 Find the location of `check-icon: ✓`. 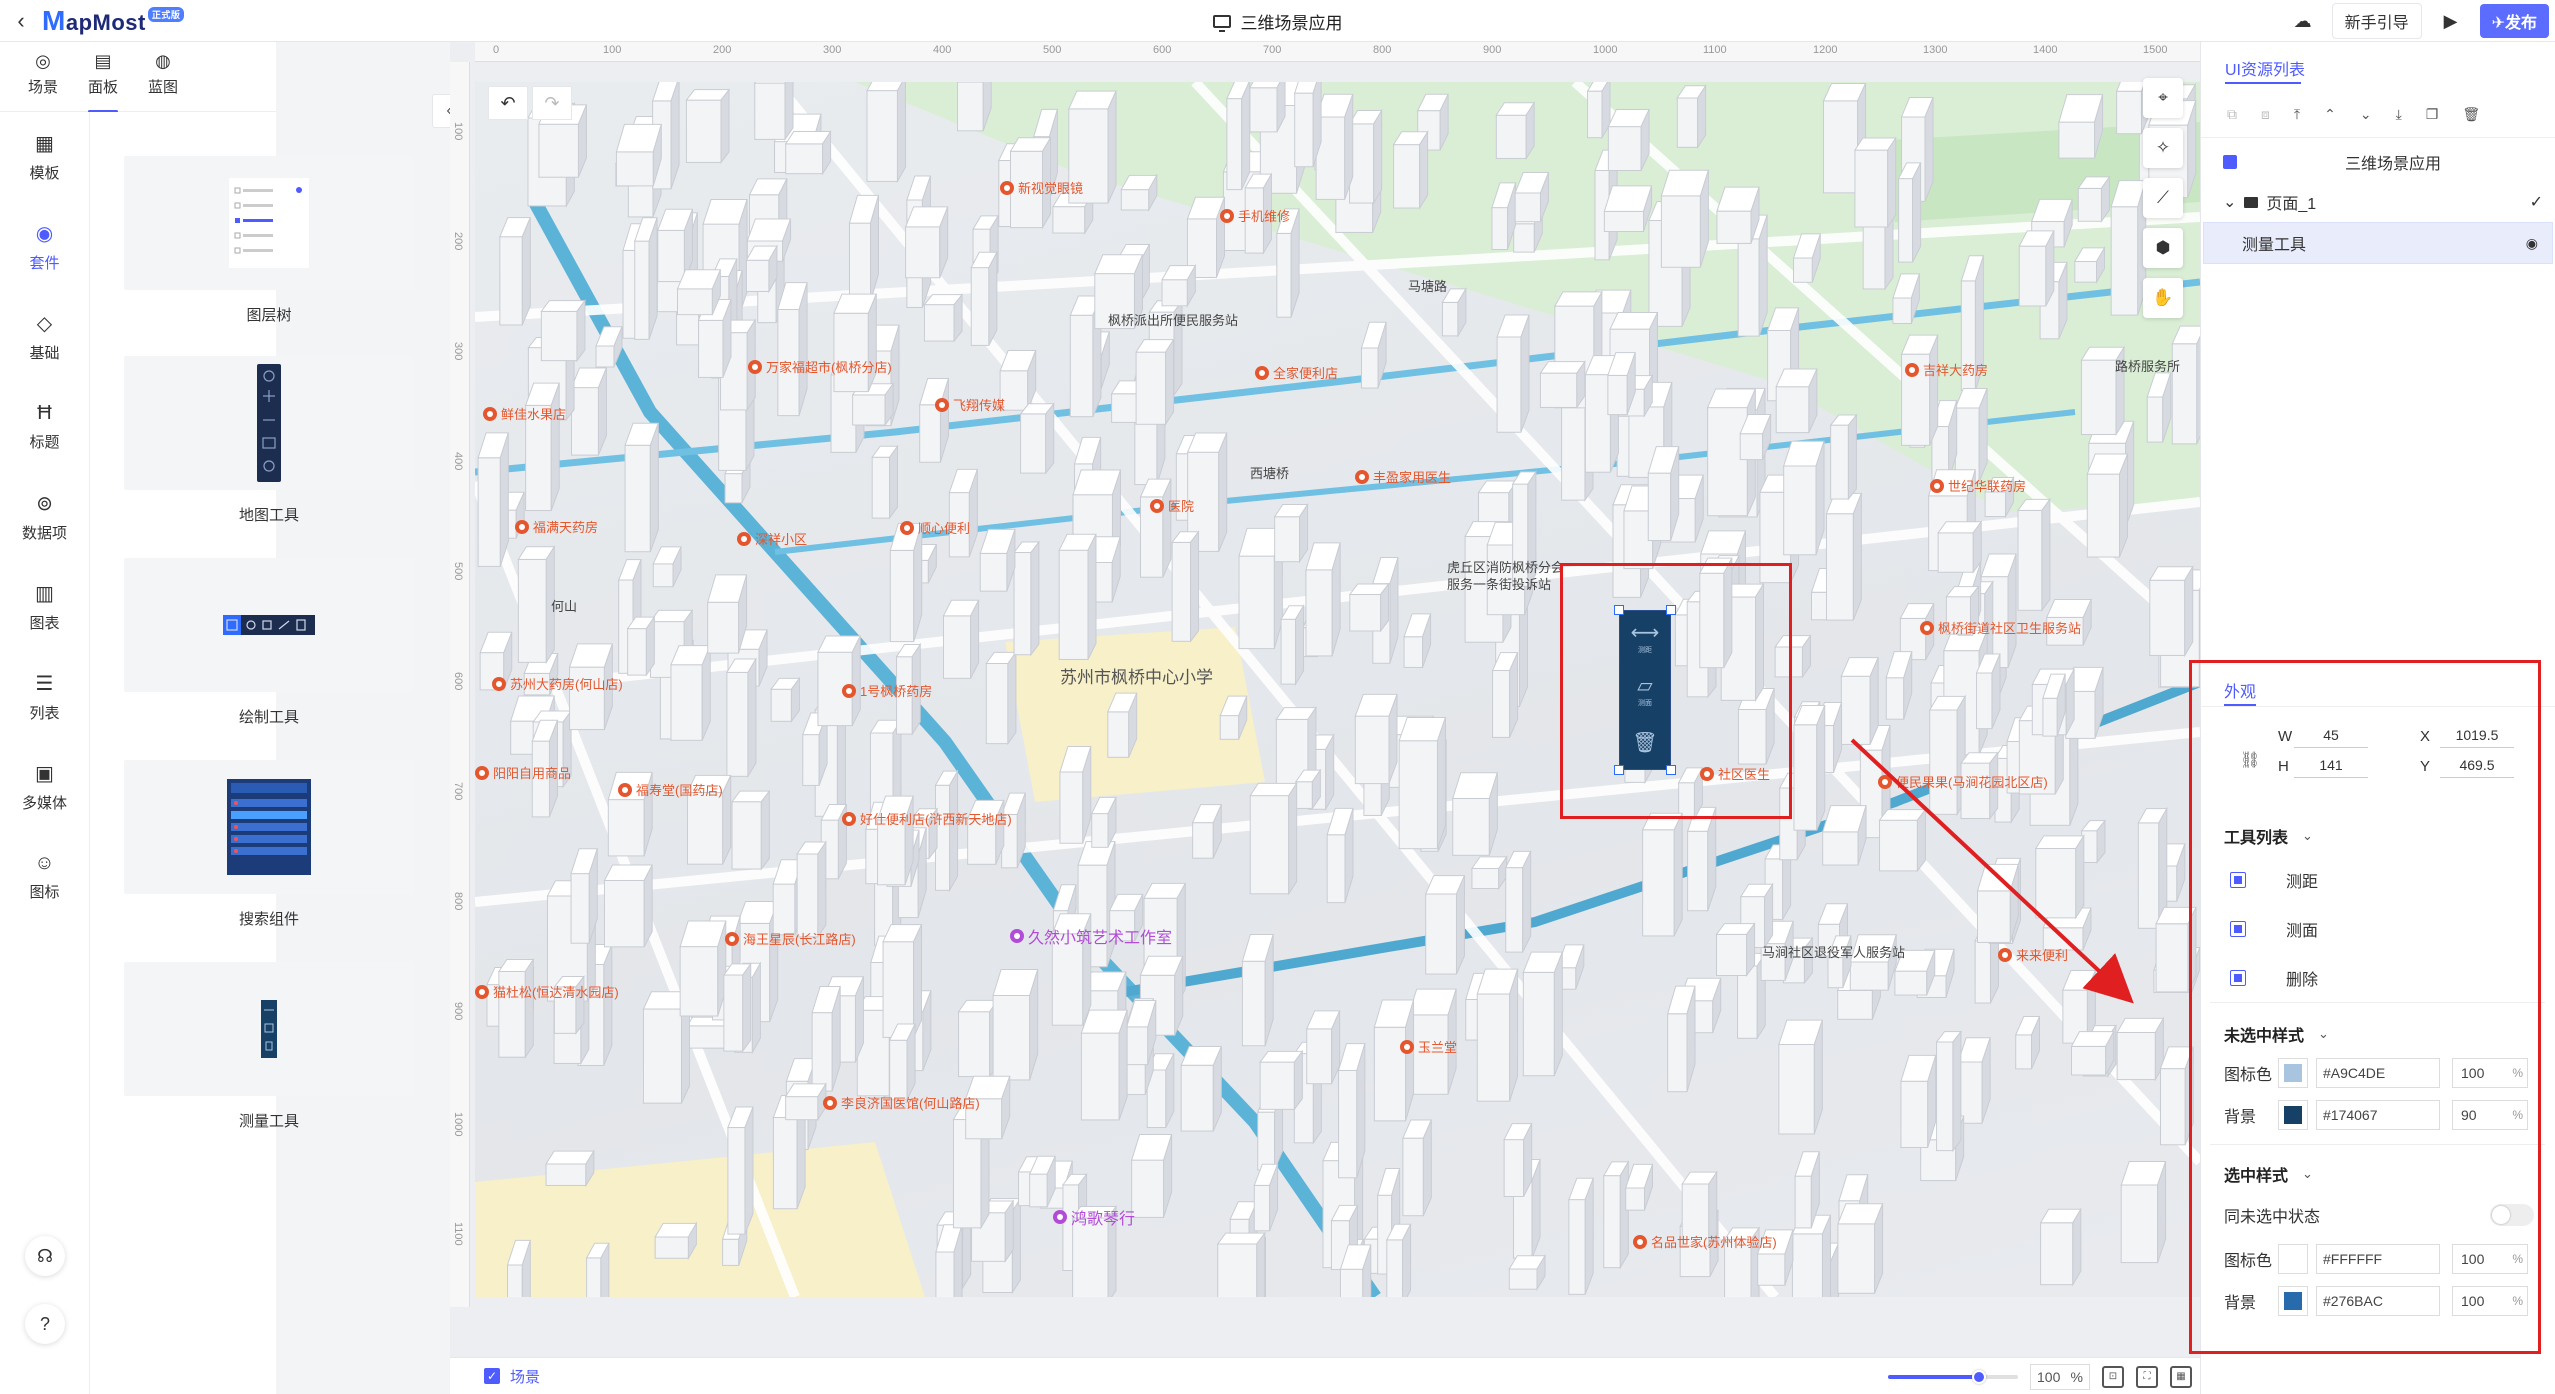

check-icon: ✓ is located at coordinates (2536, 202).